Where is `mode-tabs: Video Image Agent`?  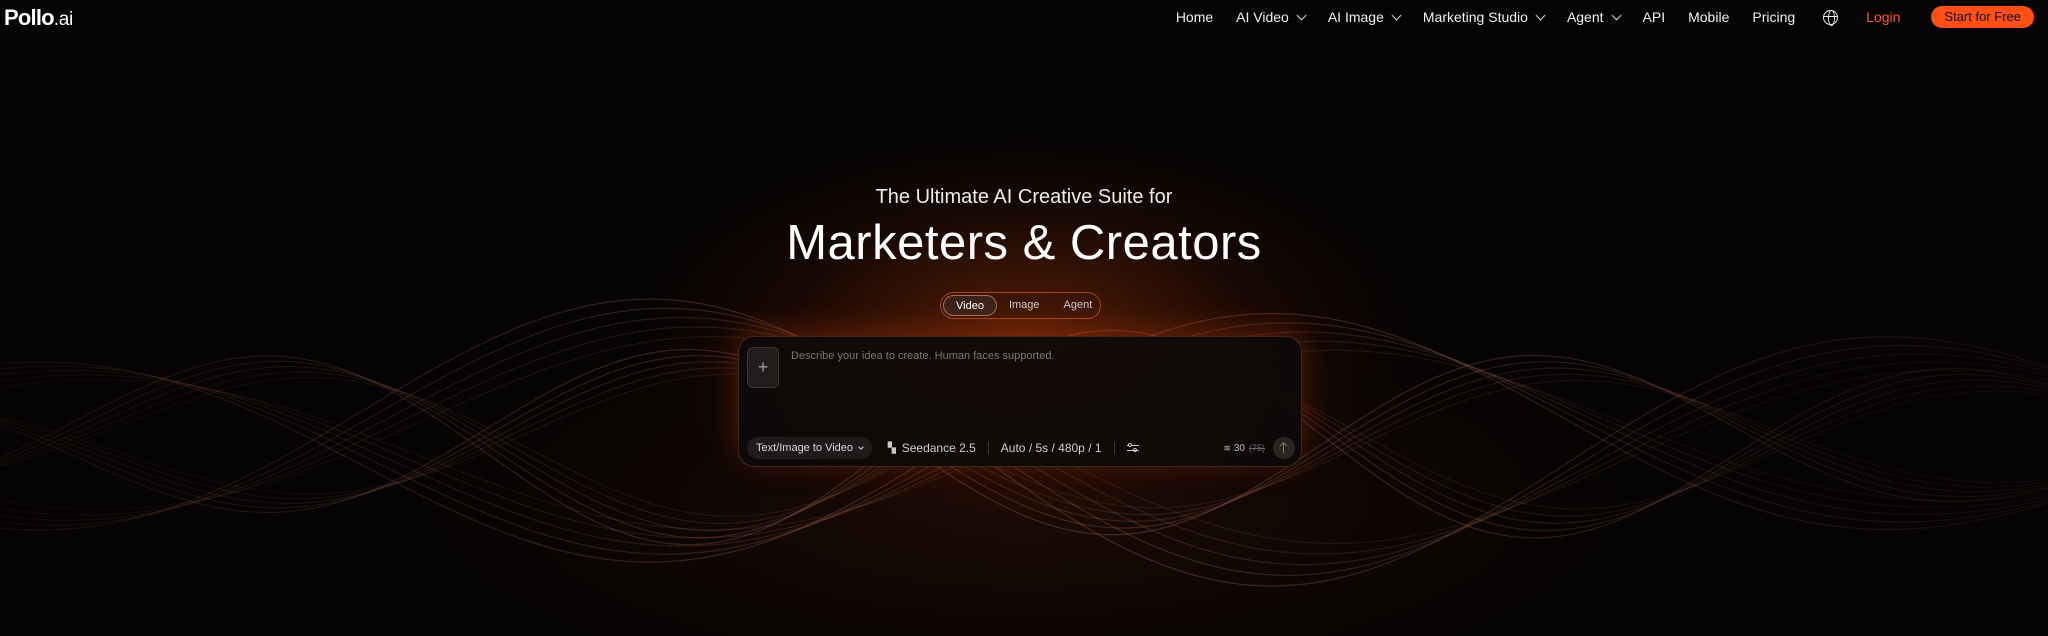
mode-tabs: Video Image Agent is located at coordinates (1020, 305).